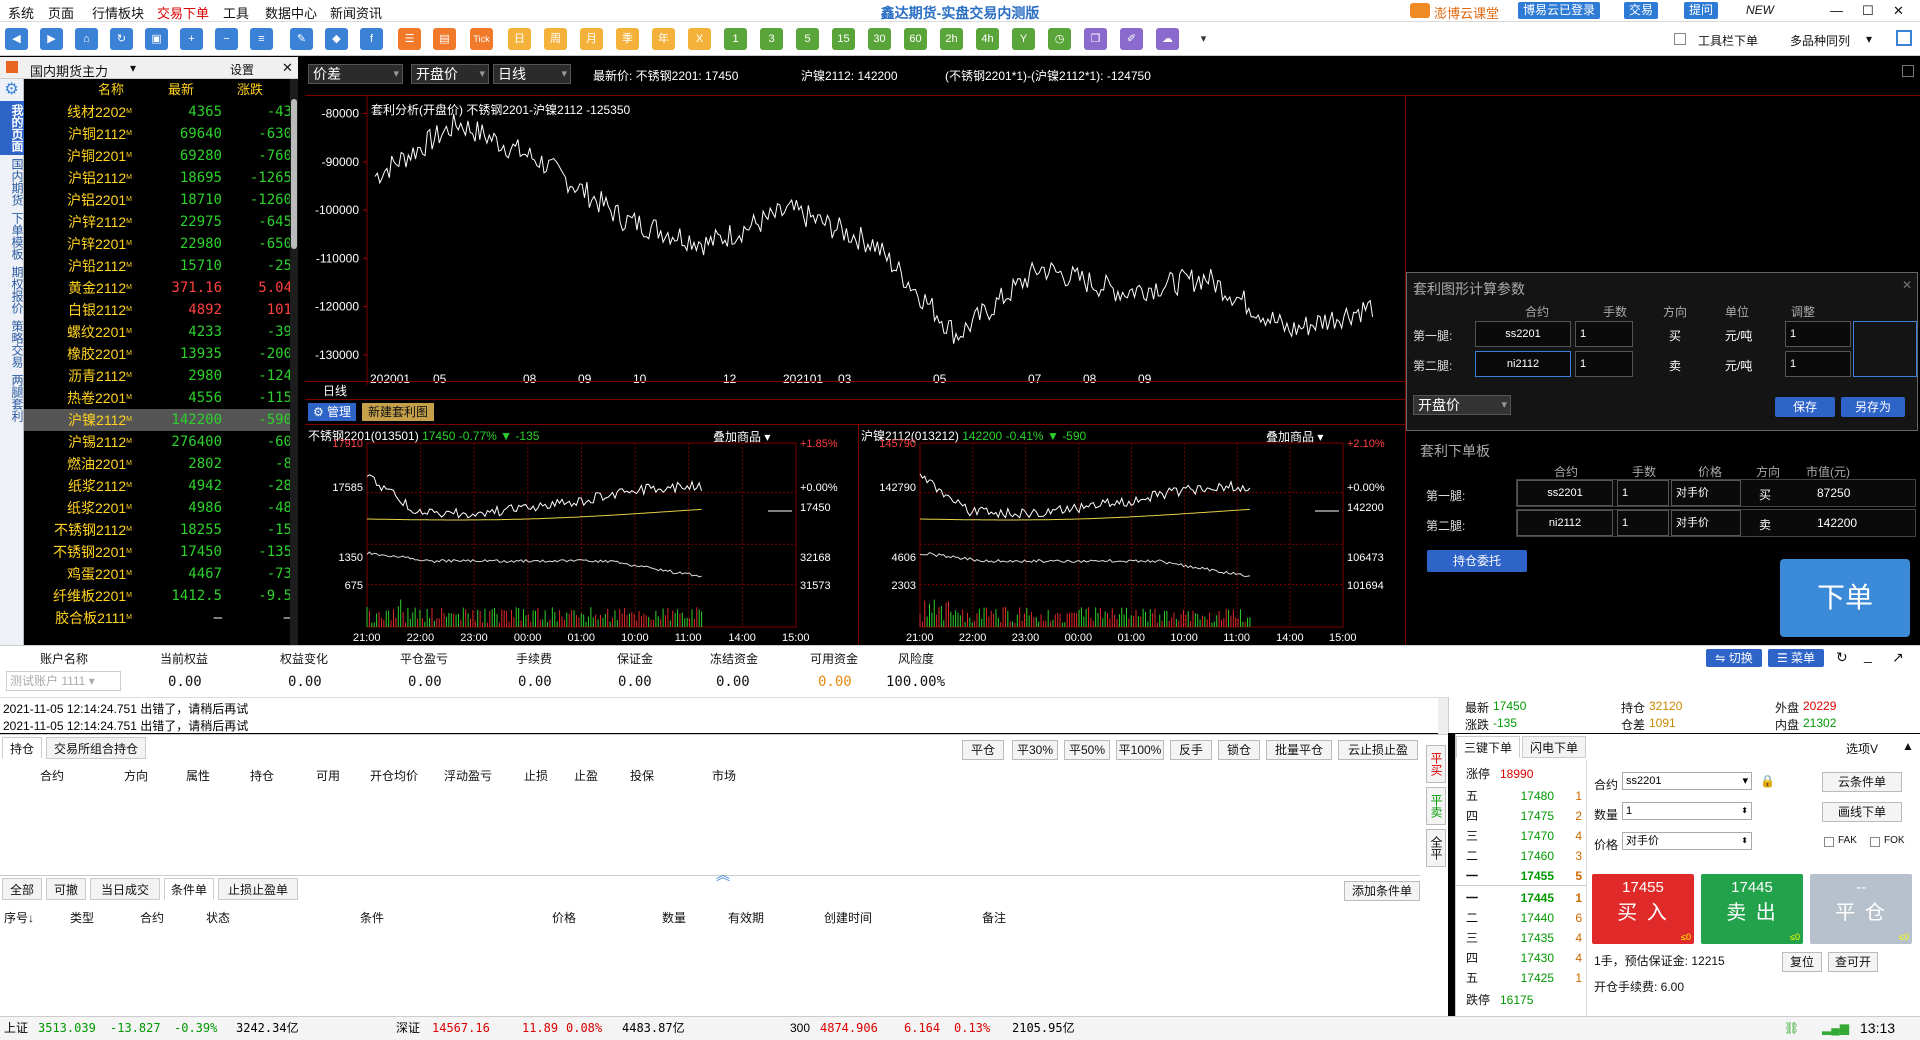 This screenshot has width=1920, height=1040. Describe the element at coordinates (158, 486) in the screenshot. I see `watchlist-row: 纸浆2112M 4942 -28` at that location.